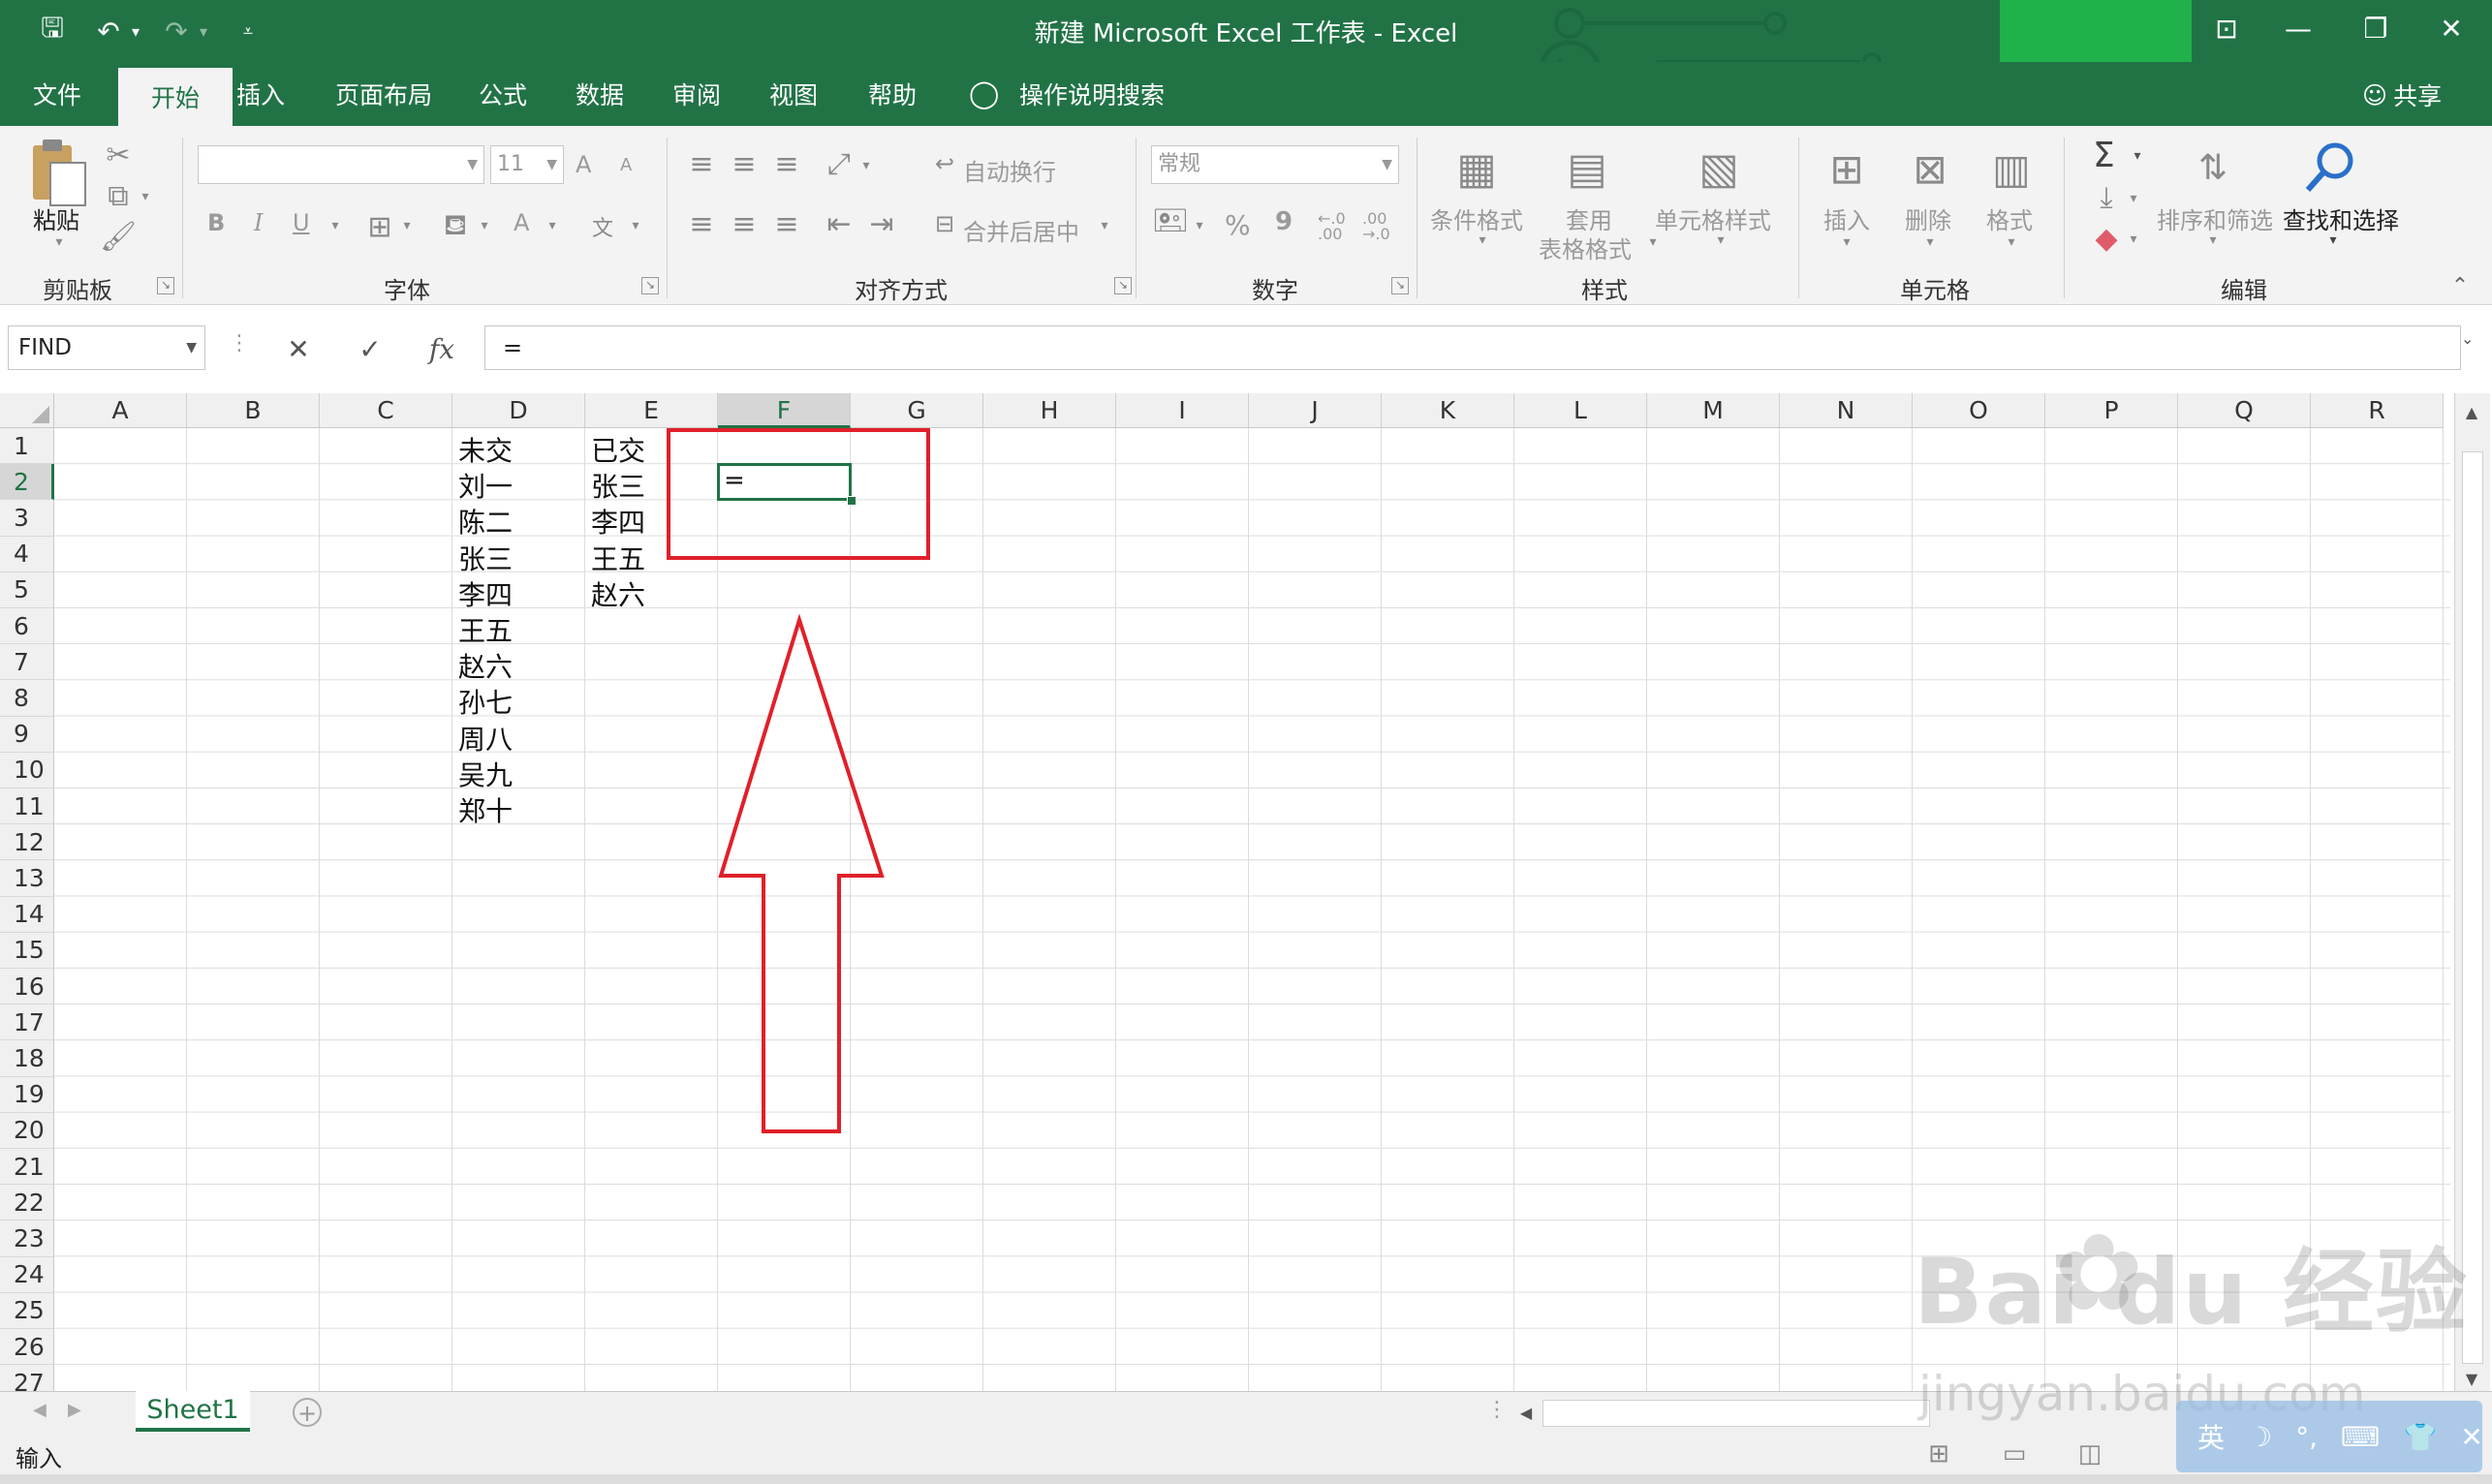 This screenshot has width=2492, height=1484. I want to click on formula-input: =, so click(1472, 347).